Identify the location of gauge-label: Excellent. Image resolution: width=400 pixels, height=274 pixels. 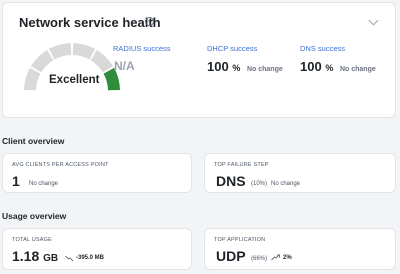
(74, 80).